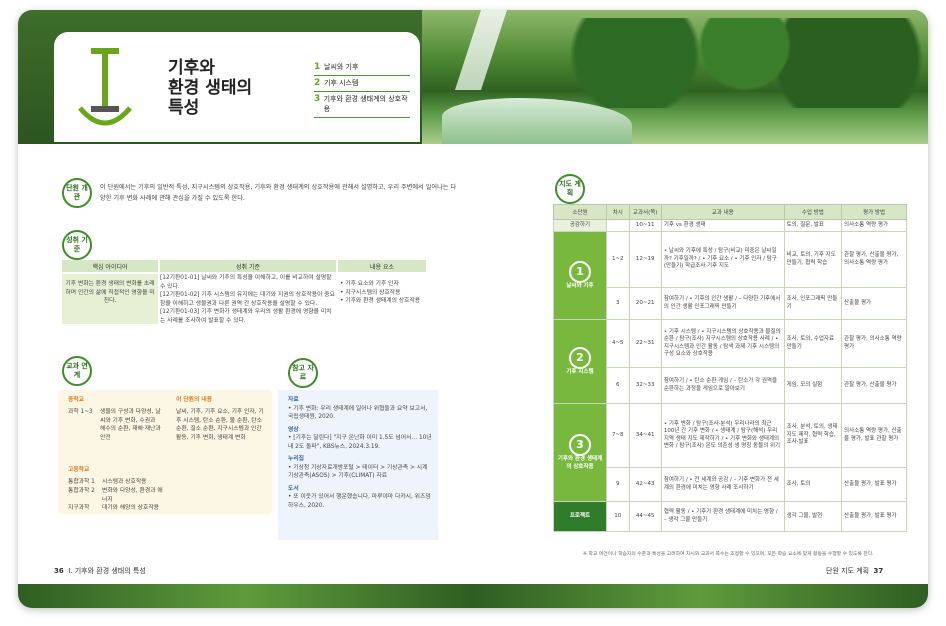  Describe the element at coordinates (362, 68) in the screenshot. I see `toc-item: 1 날씨와 기후` at that location.